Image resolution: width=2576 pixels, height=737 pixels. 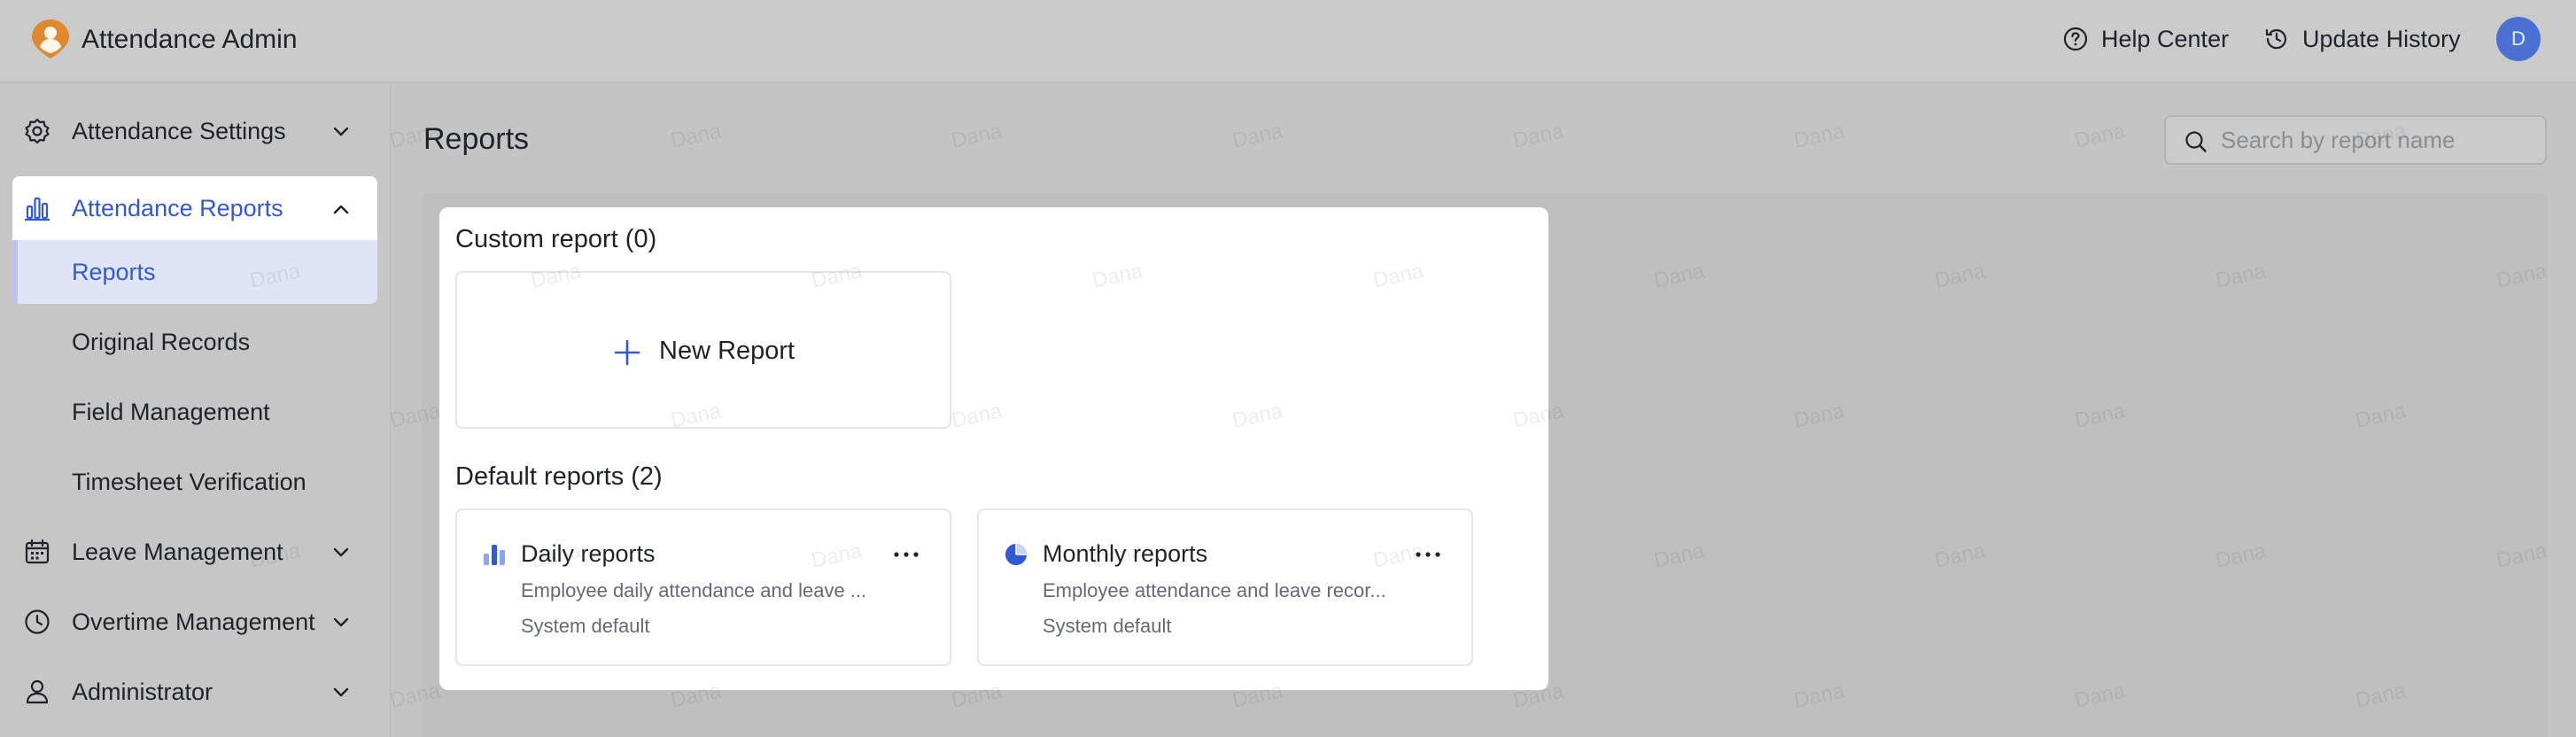 What do you see at coordinates (37, 551) in the screenshot?
I see `calendar-icon` at bounding box center [37, 551].